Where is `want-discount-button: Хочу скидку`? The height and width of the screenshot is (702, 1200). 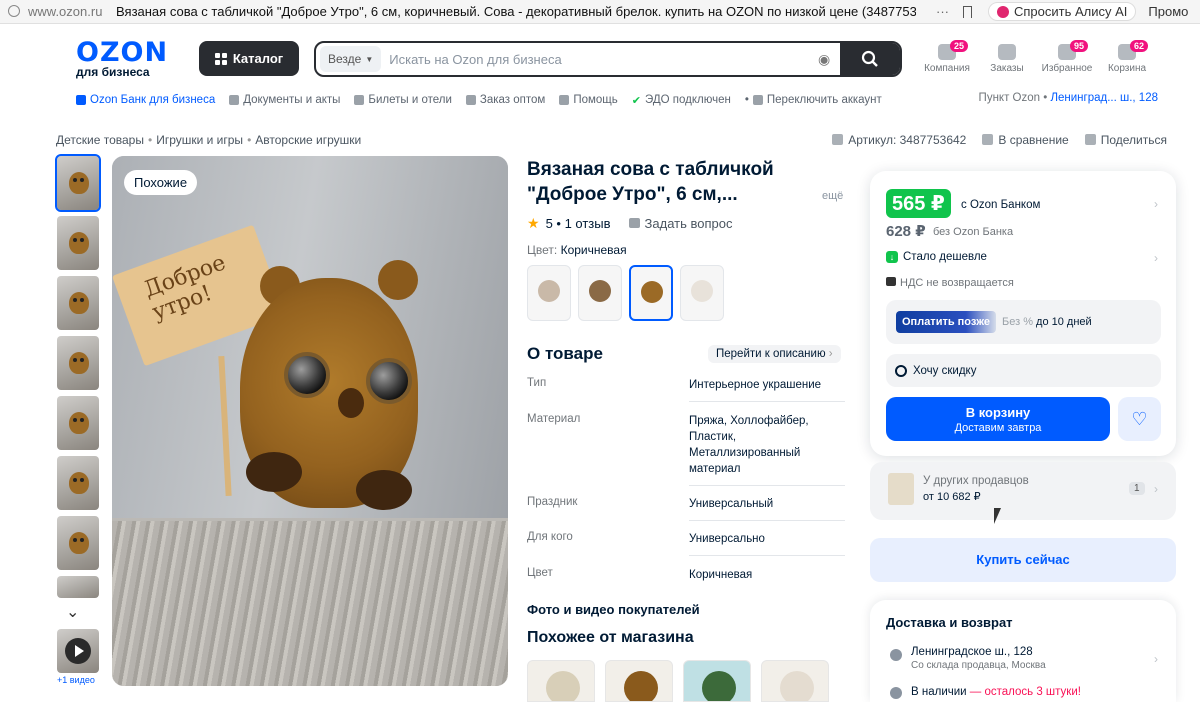
want-discount-button: Хочу скидку is located at coordinates (1023, 370).